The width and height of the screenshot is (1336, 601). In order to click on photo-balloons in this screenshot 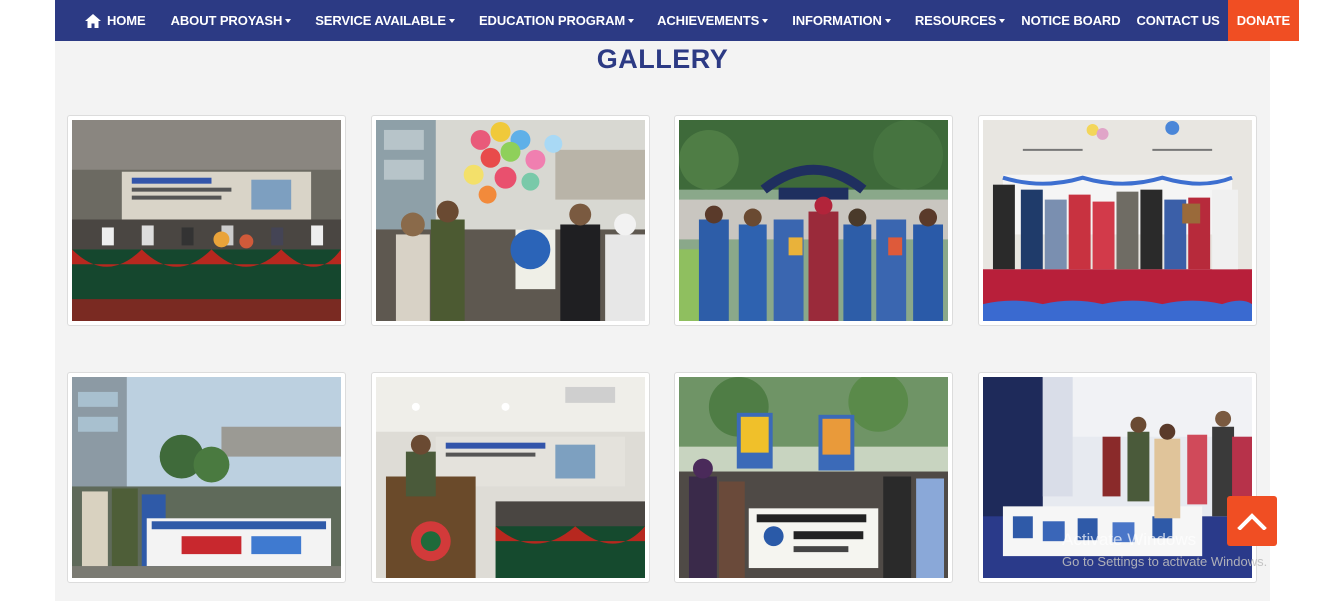, I will do `click(510, 220)`.